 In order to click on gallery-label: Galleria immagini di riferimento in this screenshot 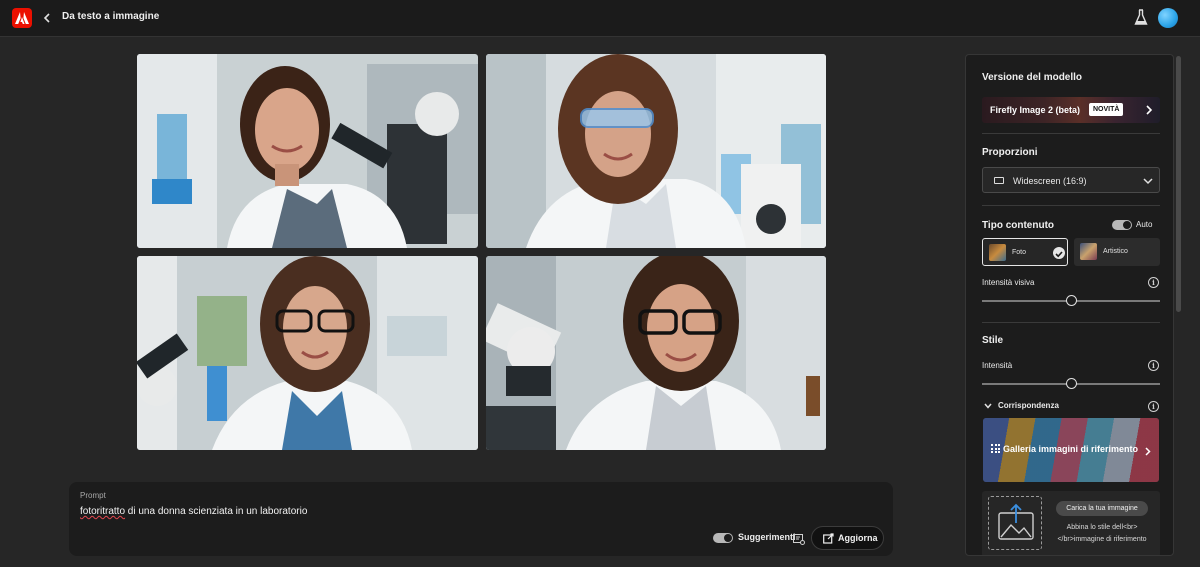, I will do `click(1064, 449)`.